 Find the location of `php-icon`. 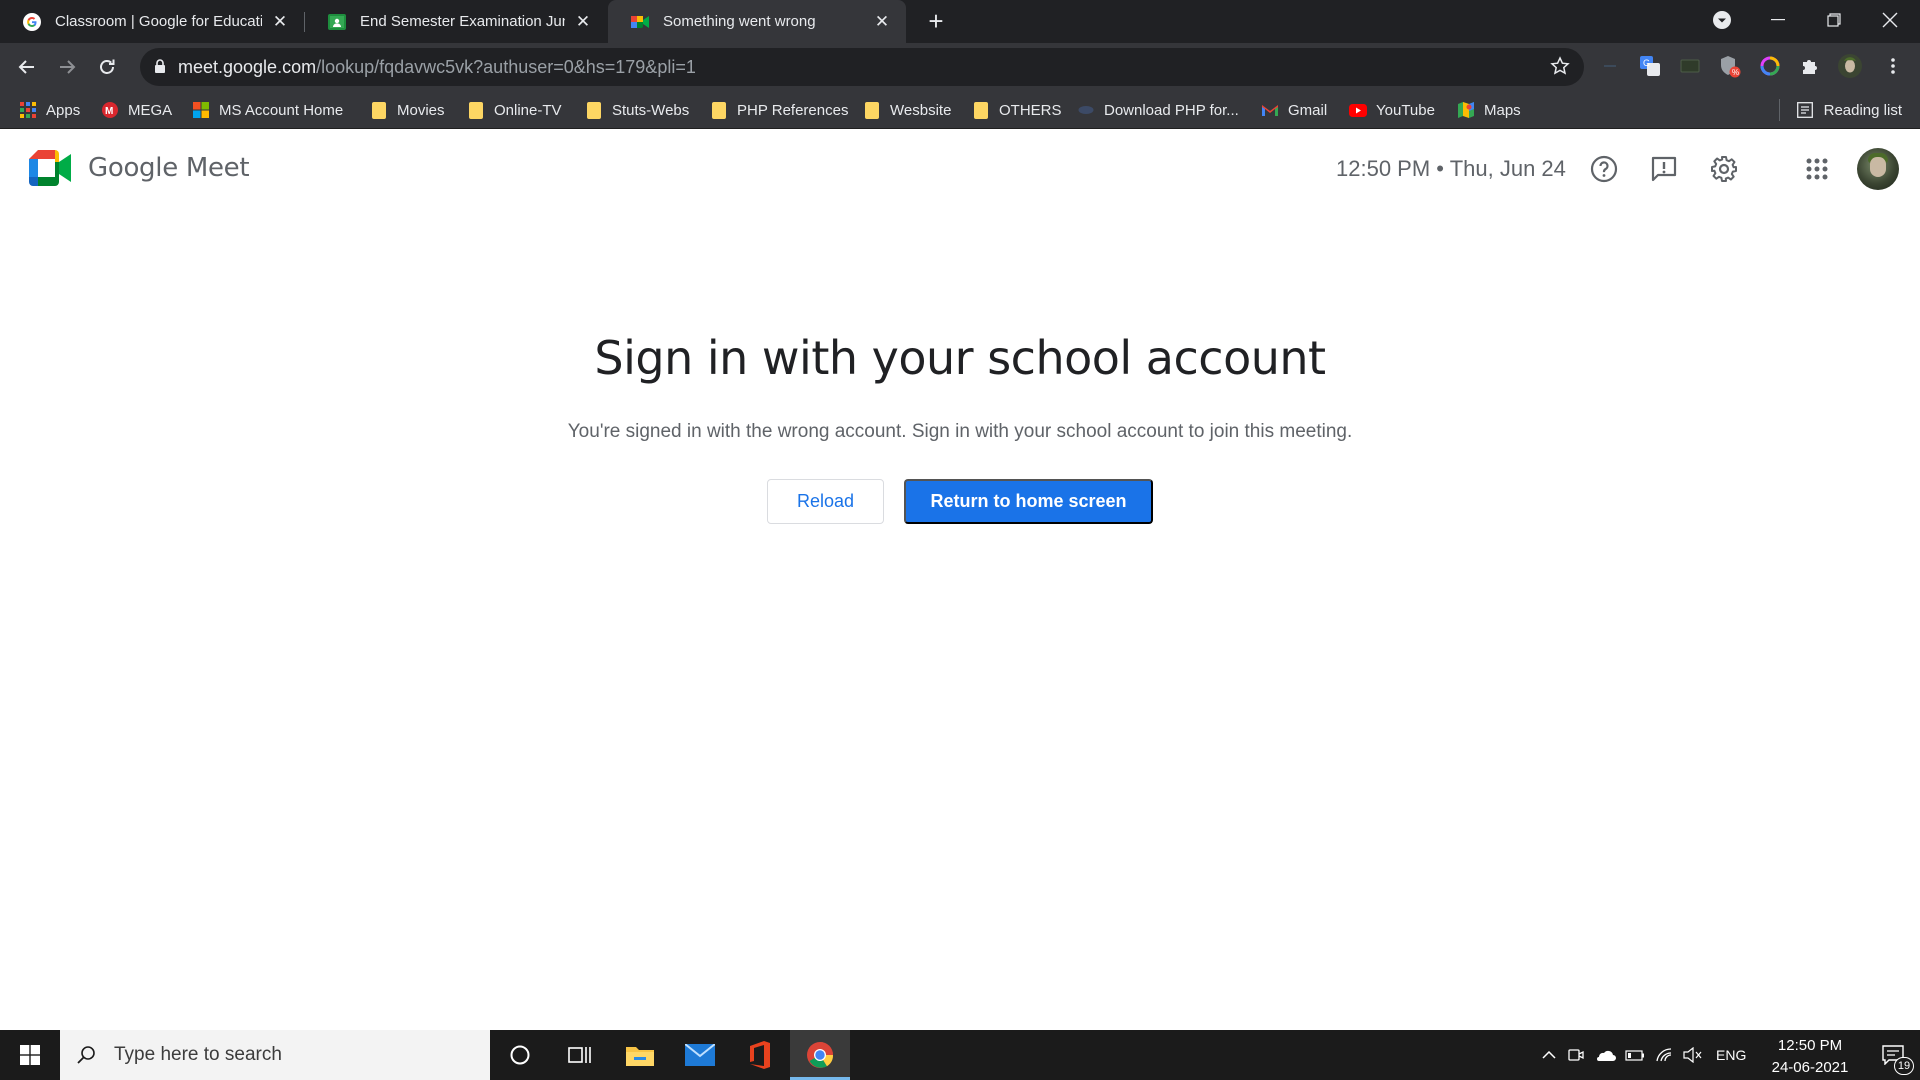

php-icon is located at coordinates (1086, 110).